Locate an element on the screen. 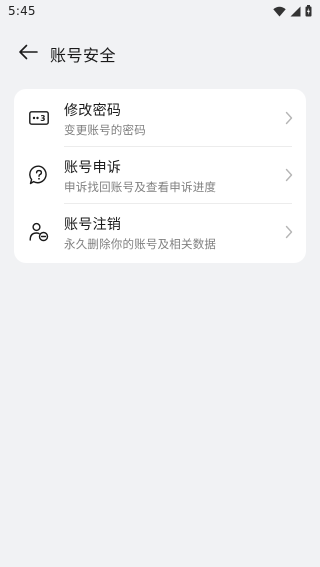  account-appeal-item: 账号申诉 申诉找回账号及查看申诉进度 is located at coordinates (160, 174).